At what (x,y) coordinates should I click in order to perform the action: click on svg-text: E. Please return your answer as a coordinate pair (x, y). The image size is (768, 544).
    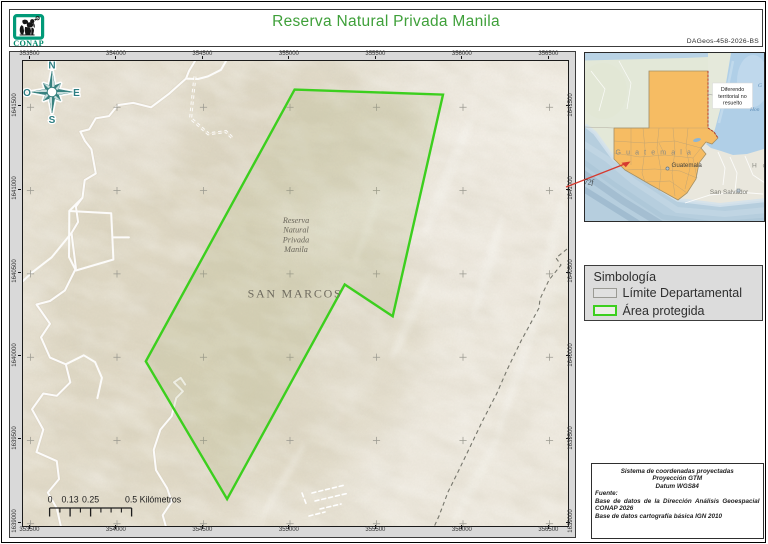
    Looking at the image, I should click on (76, 93).